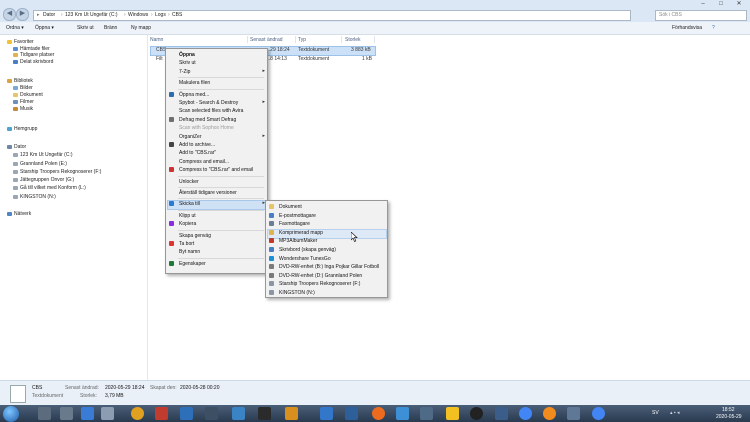 The image size is (750, 422). Describe the element at coordinates (15, 28) in the screenshot. I see `organize-button: Ordna ▾` at that location.